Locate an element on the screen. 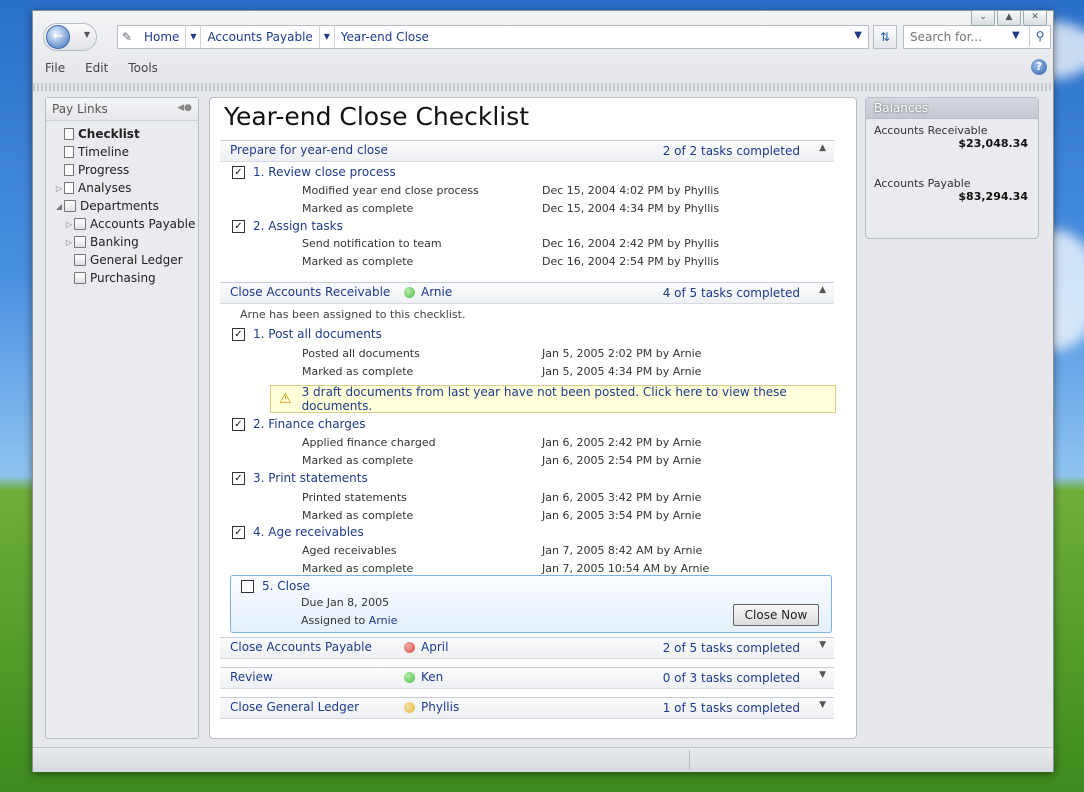  maximize-icon: ▲ is located at coordinates (1009, 18).